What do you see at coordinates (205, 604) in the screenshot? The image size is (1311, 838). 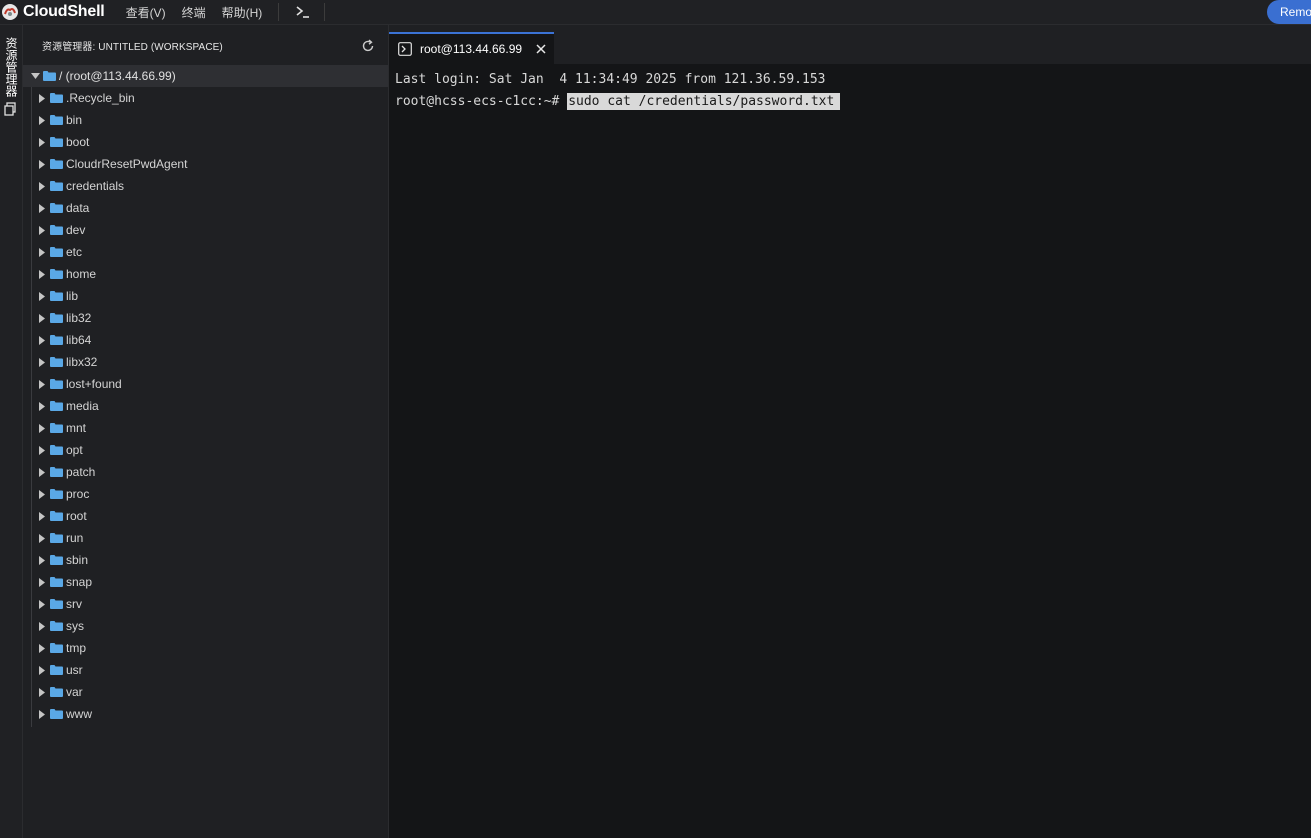 I see `tree-item: srv` at bounding box center [205, 604].